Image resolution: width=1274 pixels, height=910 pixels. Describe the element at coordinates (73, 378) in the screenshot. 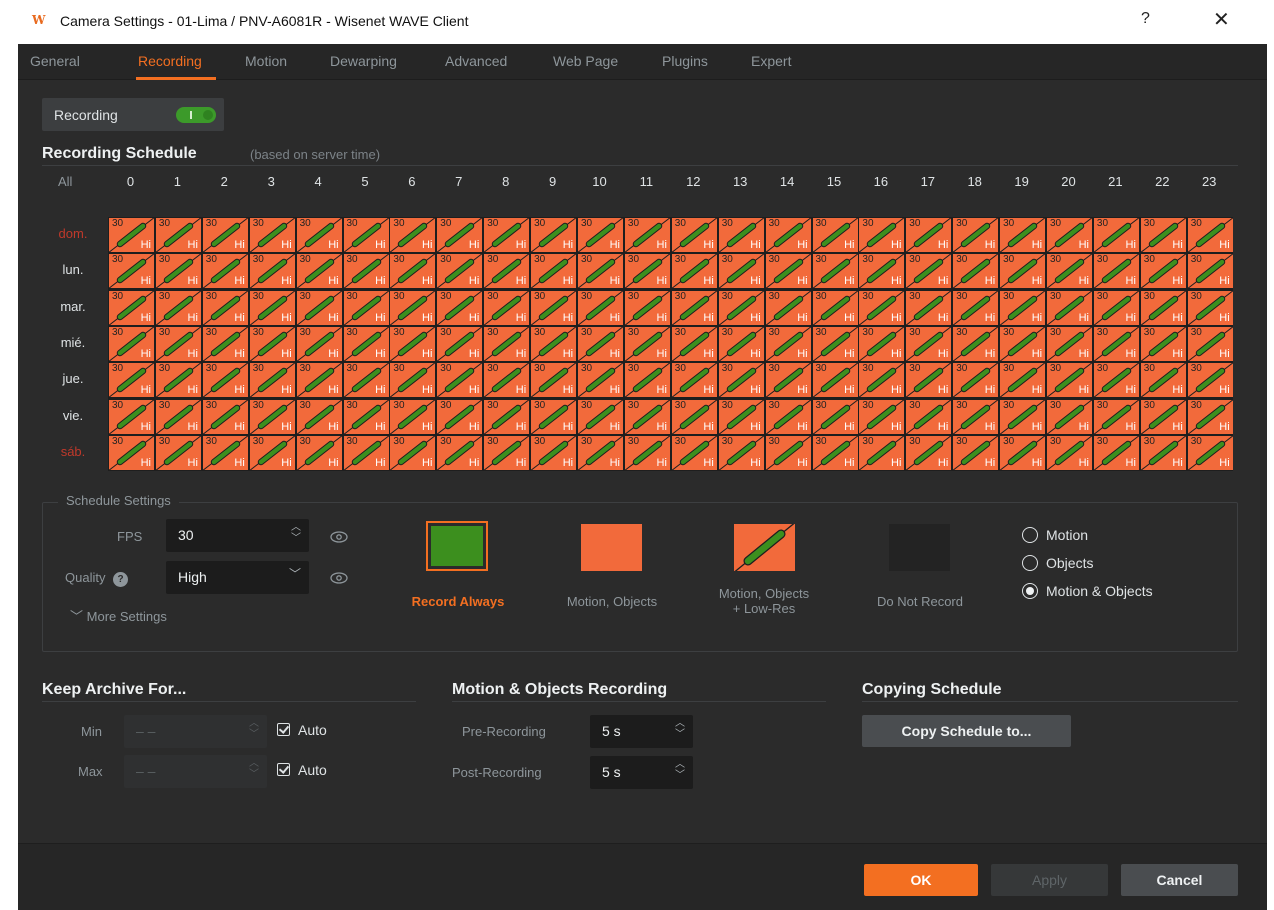

I see `day-header: jue.` at that location.